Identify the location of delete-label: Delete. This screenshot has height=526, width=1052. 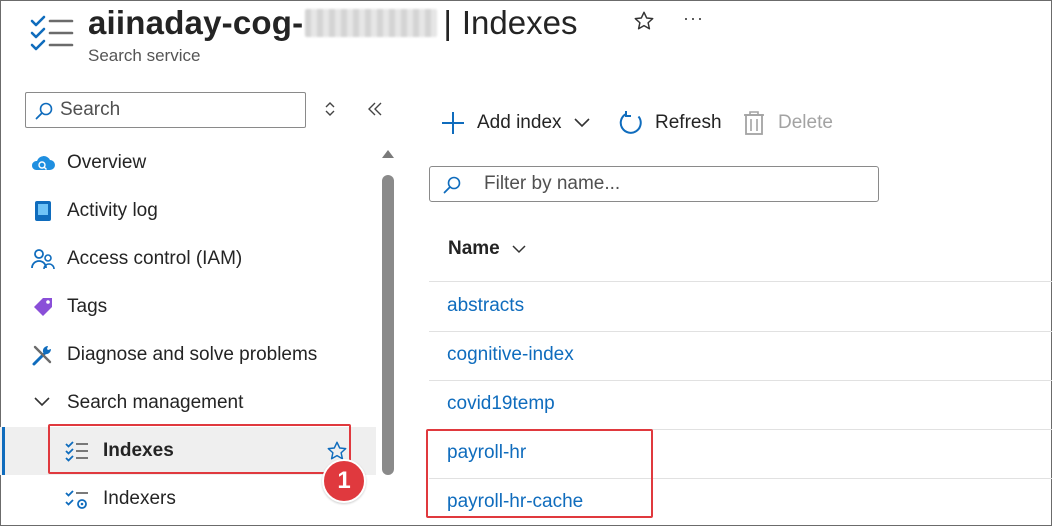
(805, 122).